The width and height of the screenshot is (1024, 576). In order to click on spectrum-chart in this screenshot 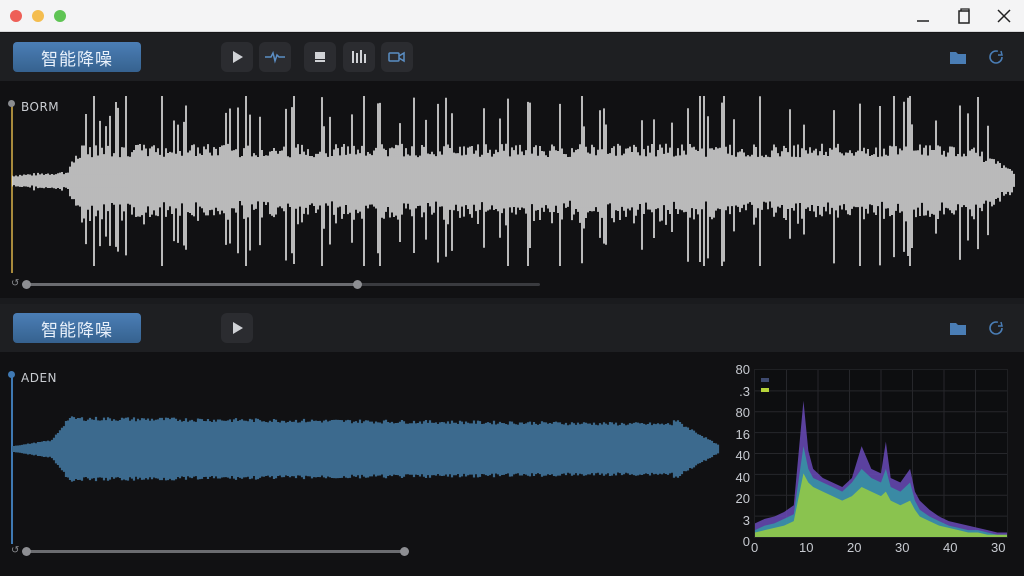, I will do `click(881, 453)`.